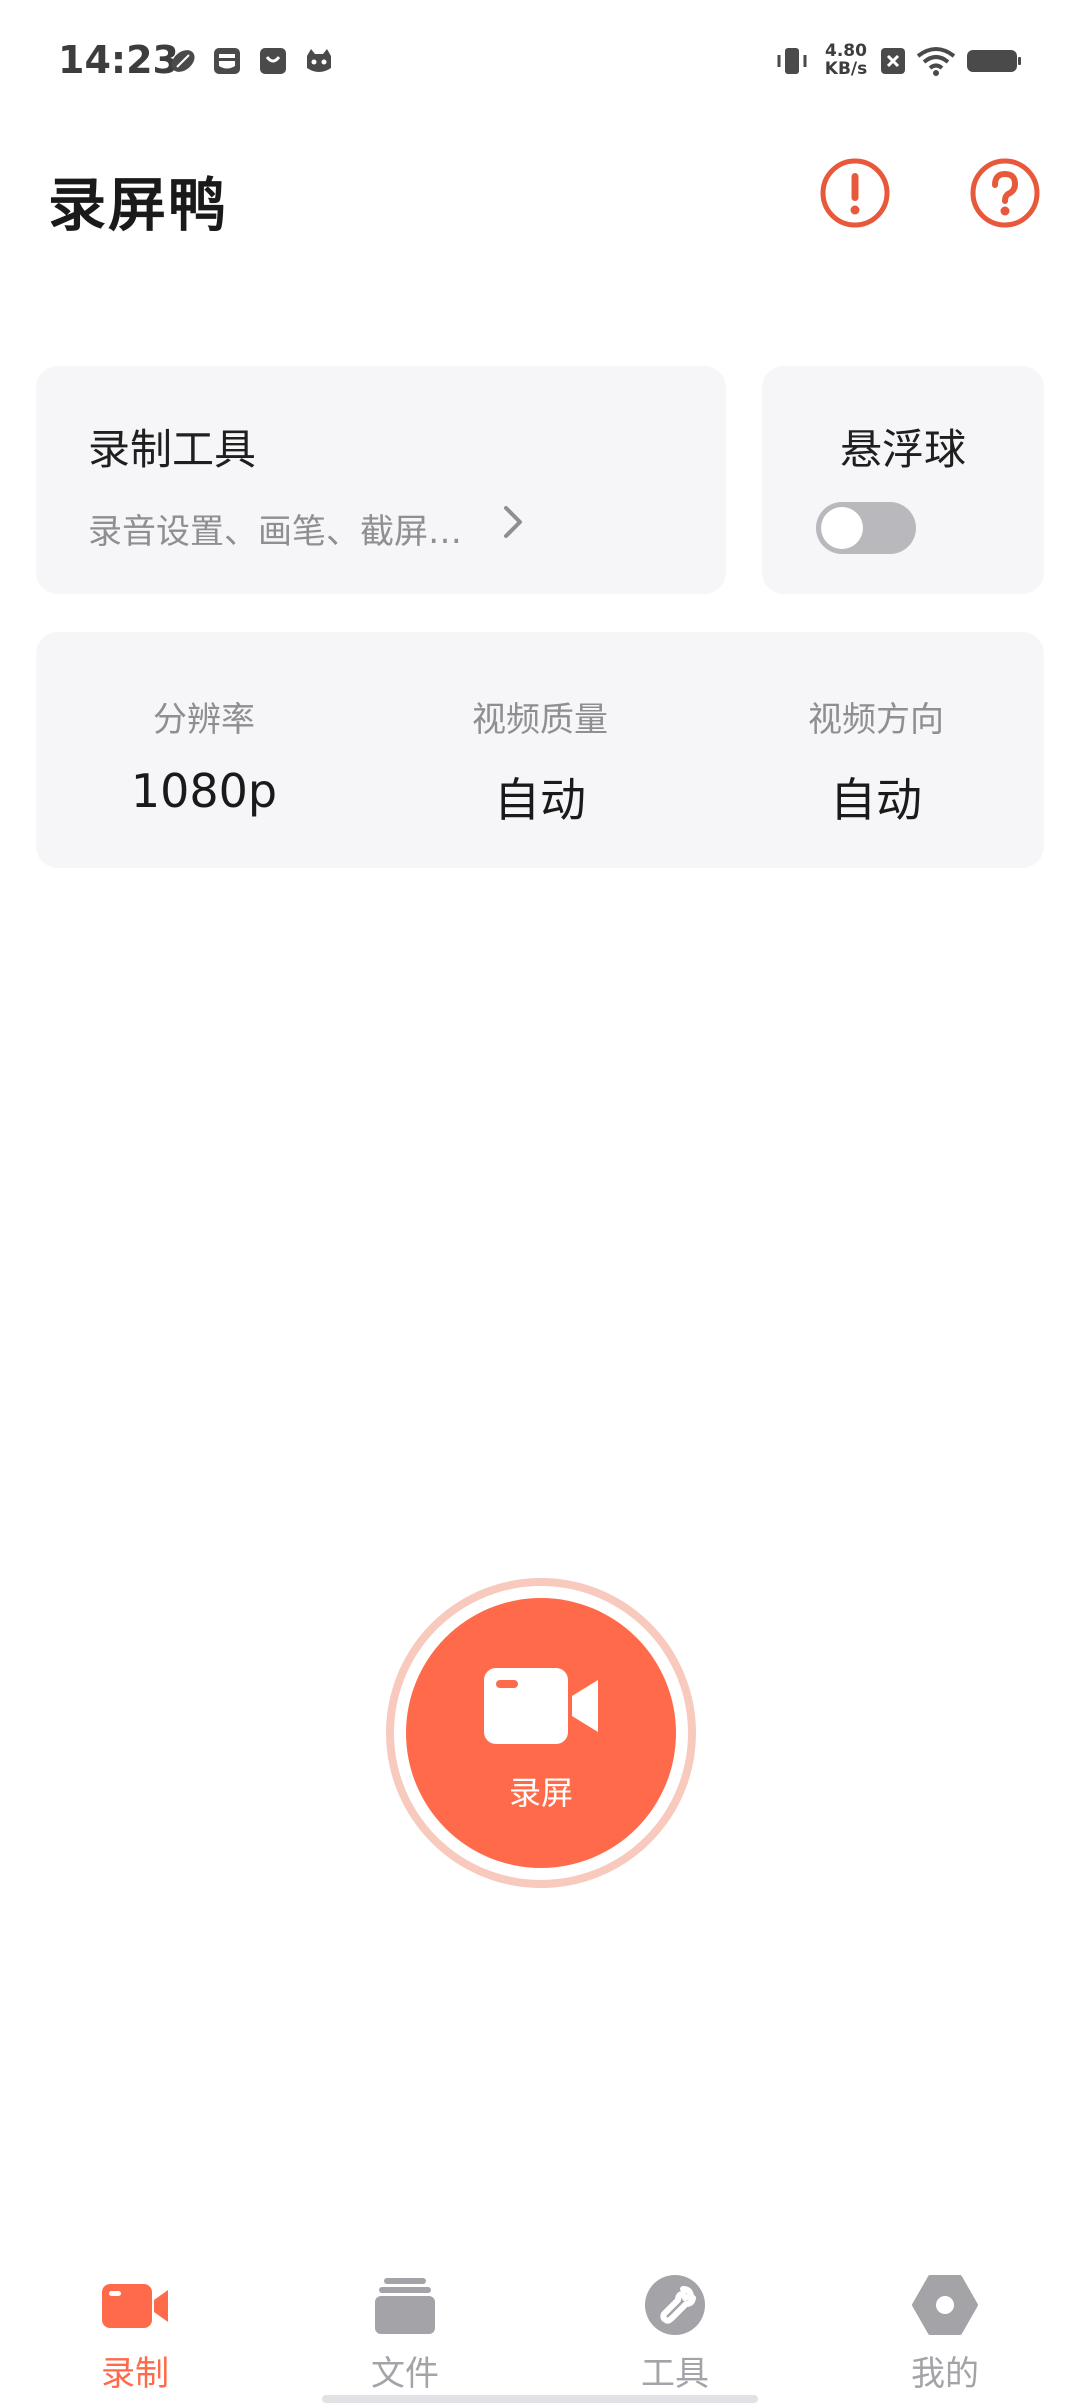  What do you see at coordinates (675, 2374) in the screenshot?
I see `nav-label: 工具` at bounding box center [675, 2374].